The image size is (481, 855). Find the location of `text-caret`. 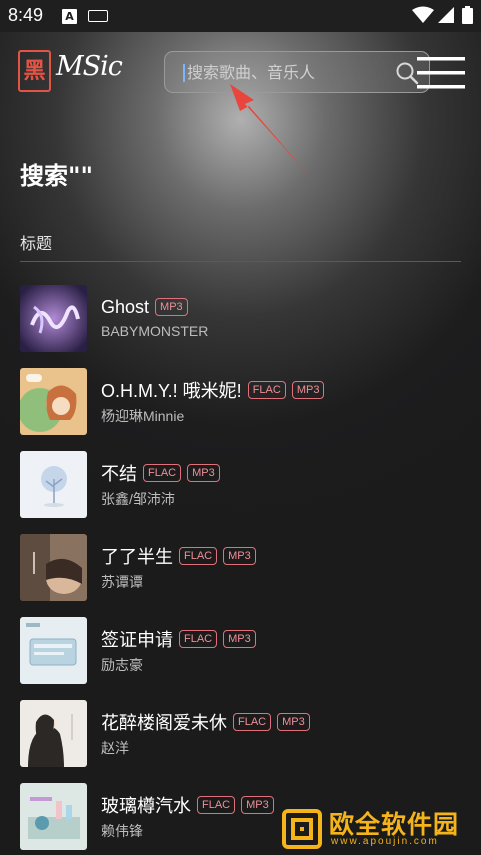

text-caret is located at coordinates (184, 73).